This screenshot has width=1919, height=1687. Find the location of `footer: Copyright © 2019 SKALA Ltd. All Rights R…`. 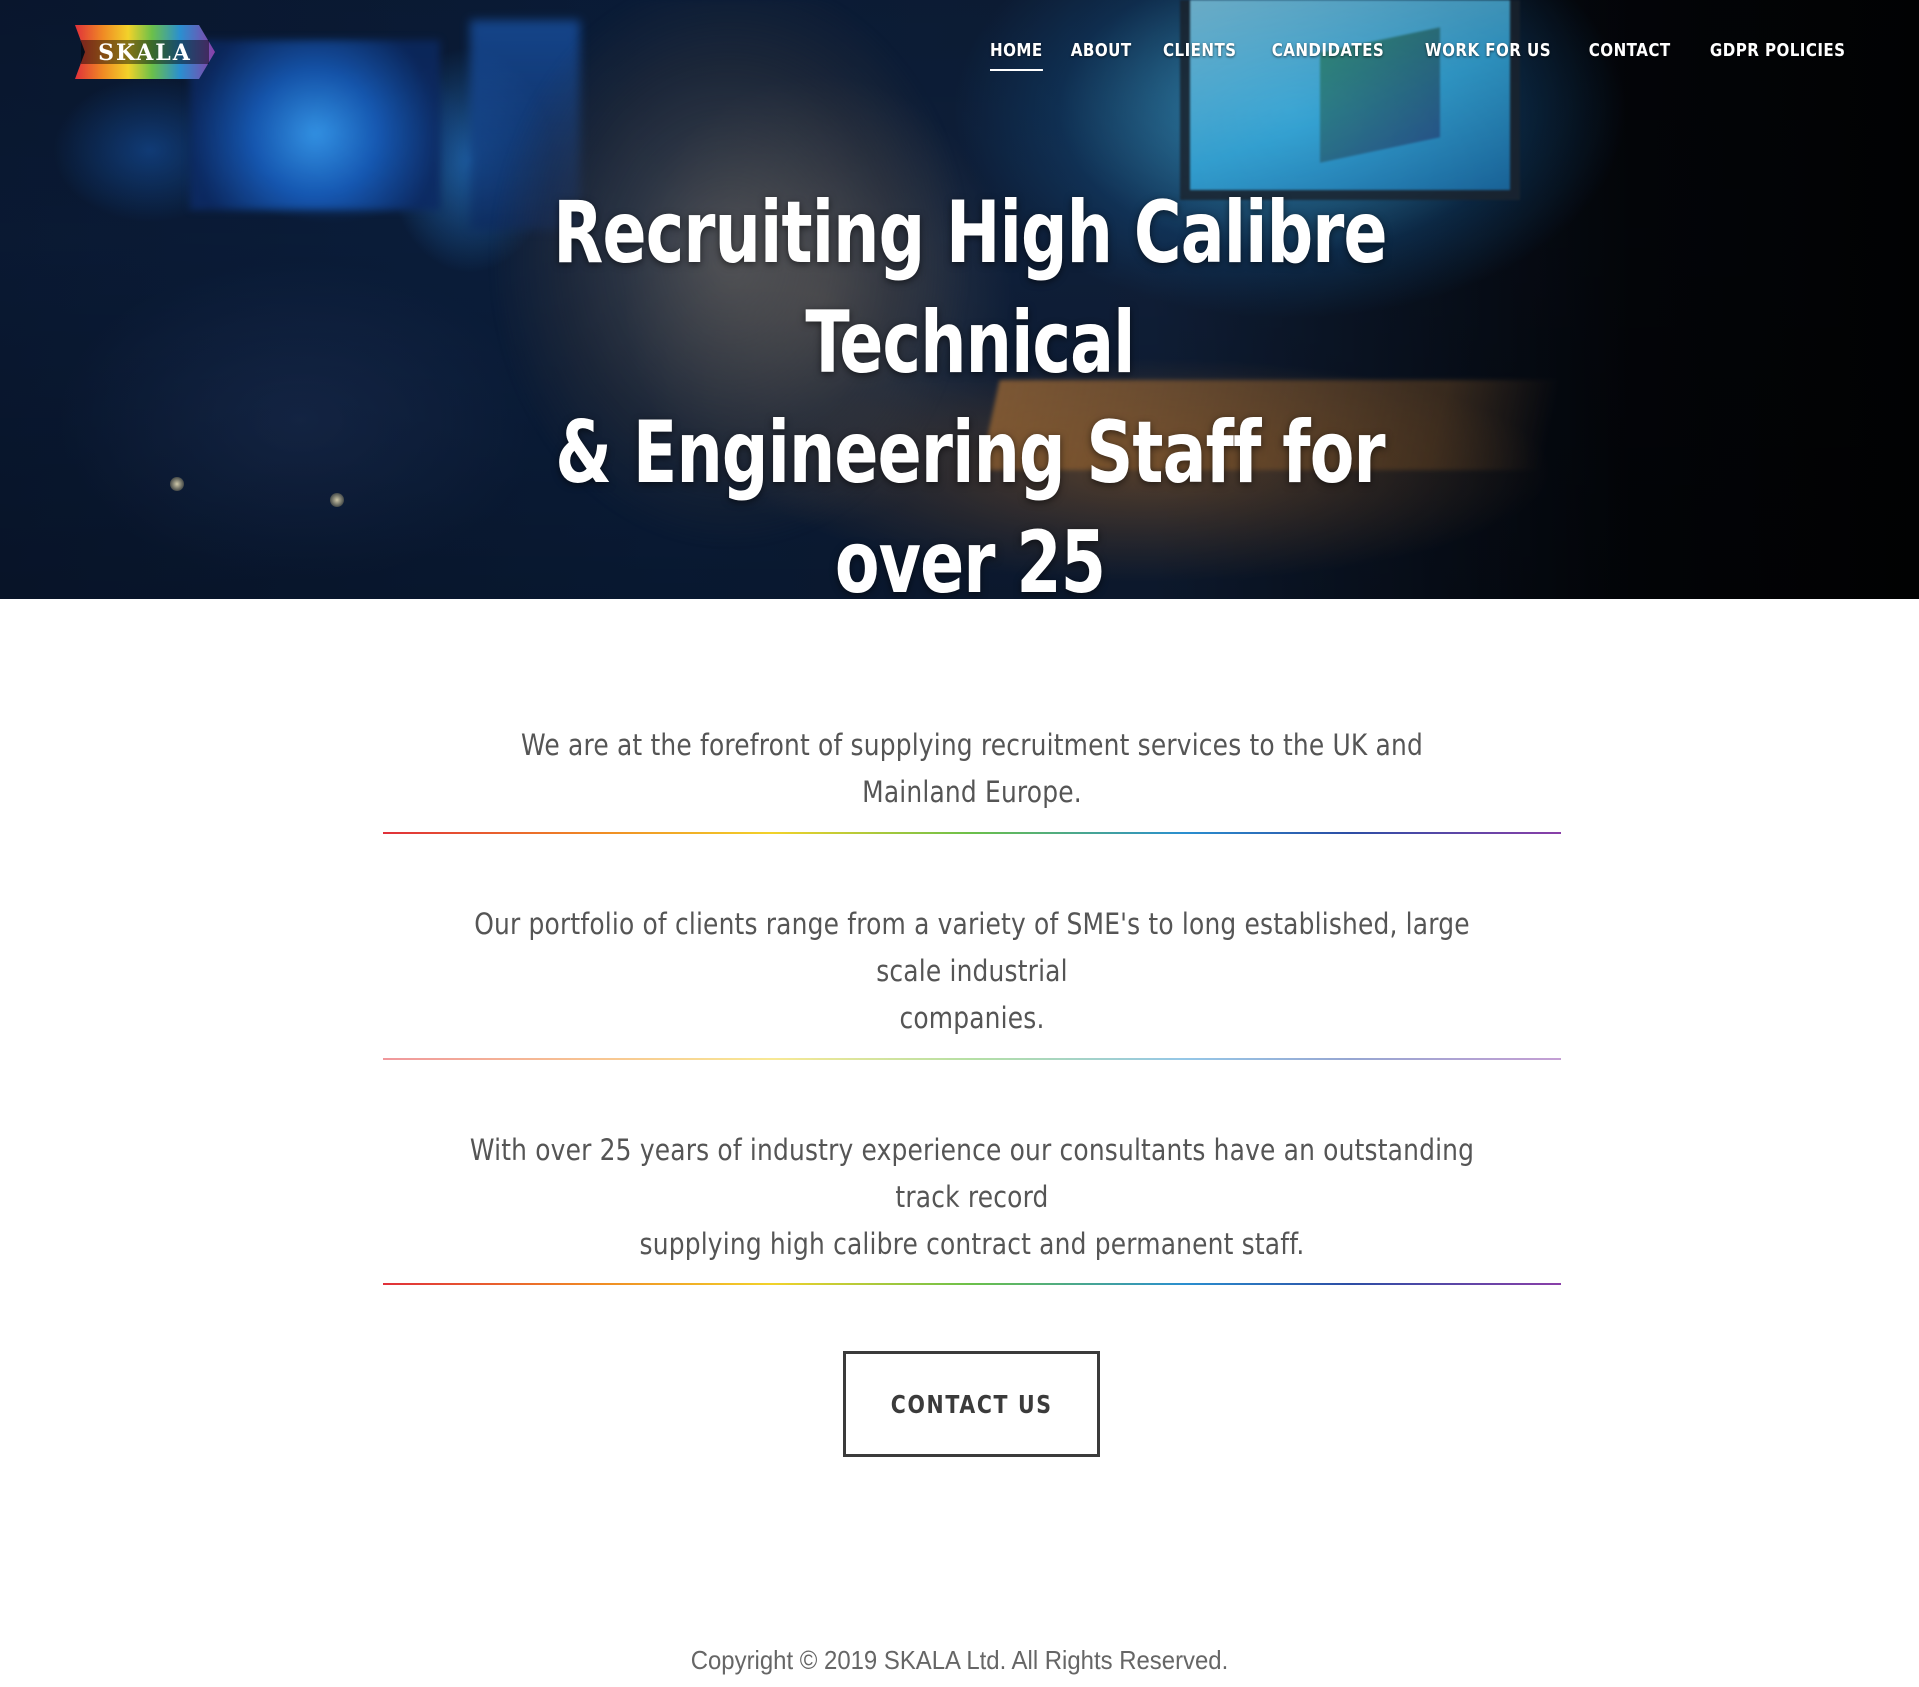

footer: Copyright © 2019 SKALA Ltd. All Rights R… is located at coordinates (959, 1660).